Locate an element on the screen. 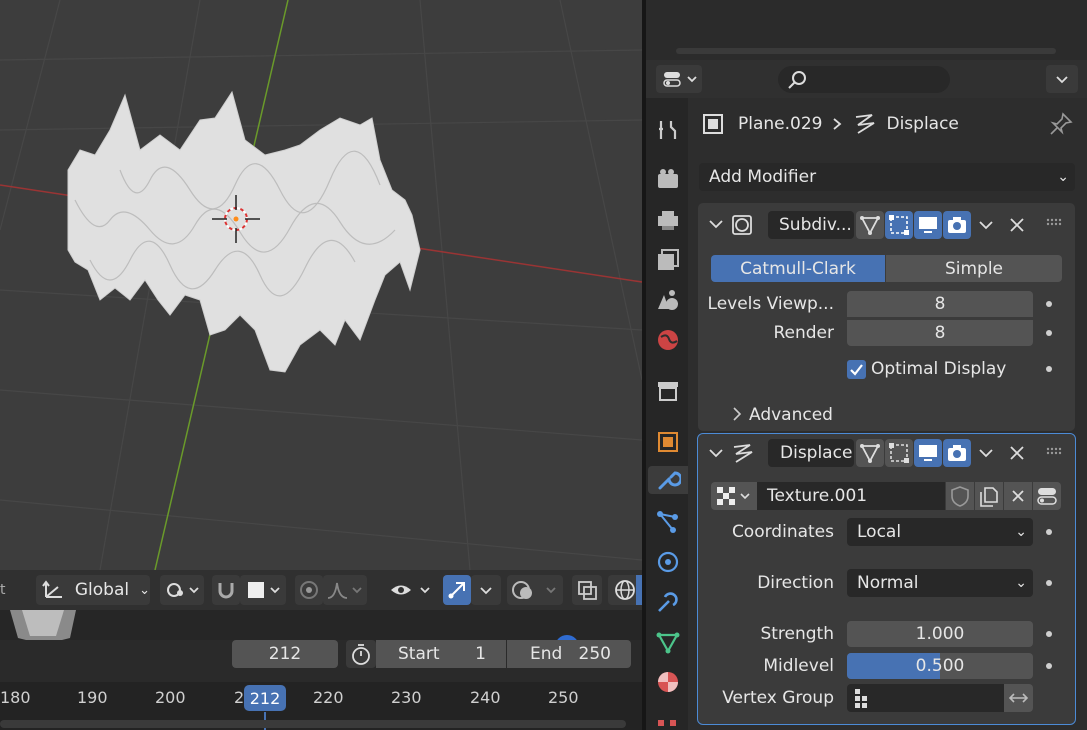  tab-output is located at coordinates (668, 220).